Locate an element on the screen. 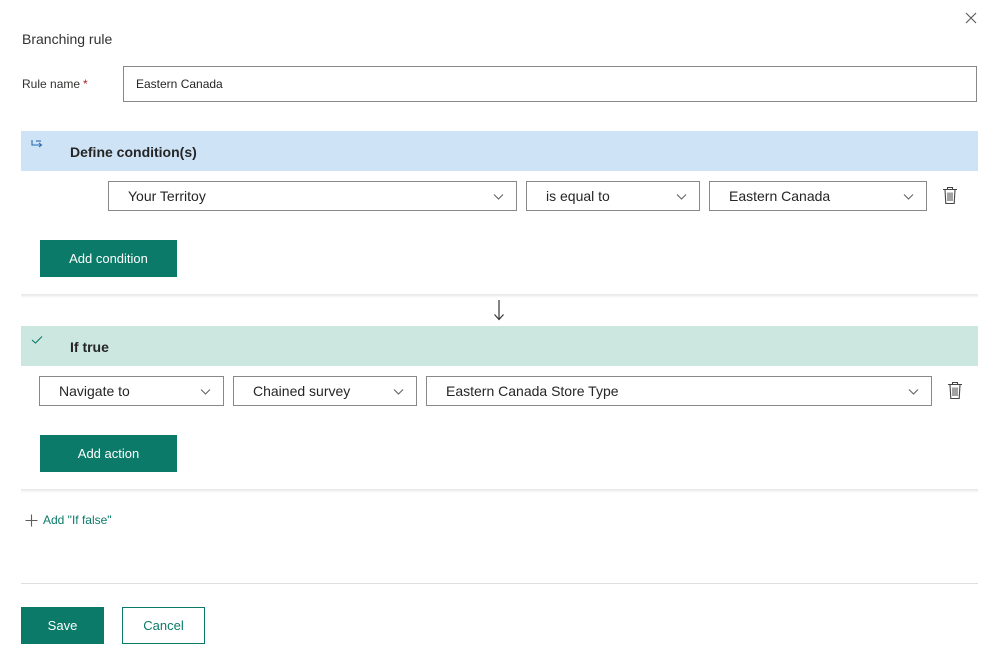 This screenshot has width=999, height=659. condition-value-dropdown: Eastern Canada is located at coordinates (818, 196).